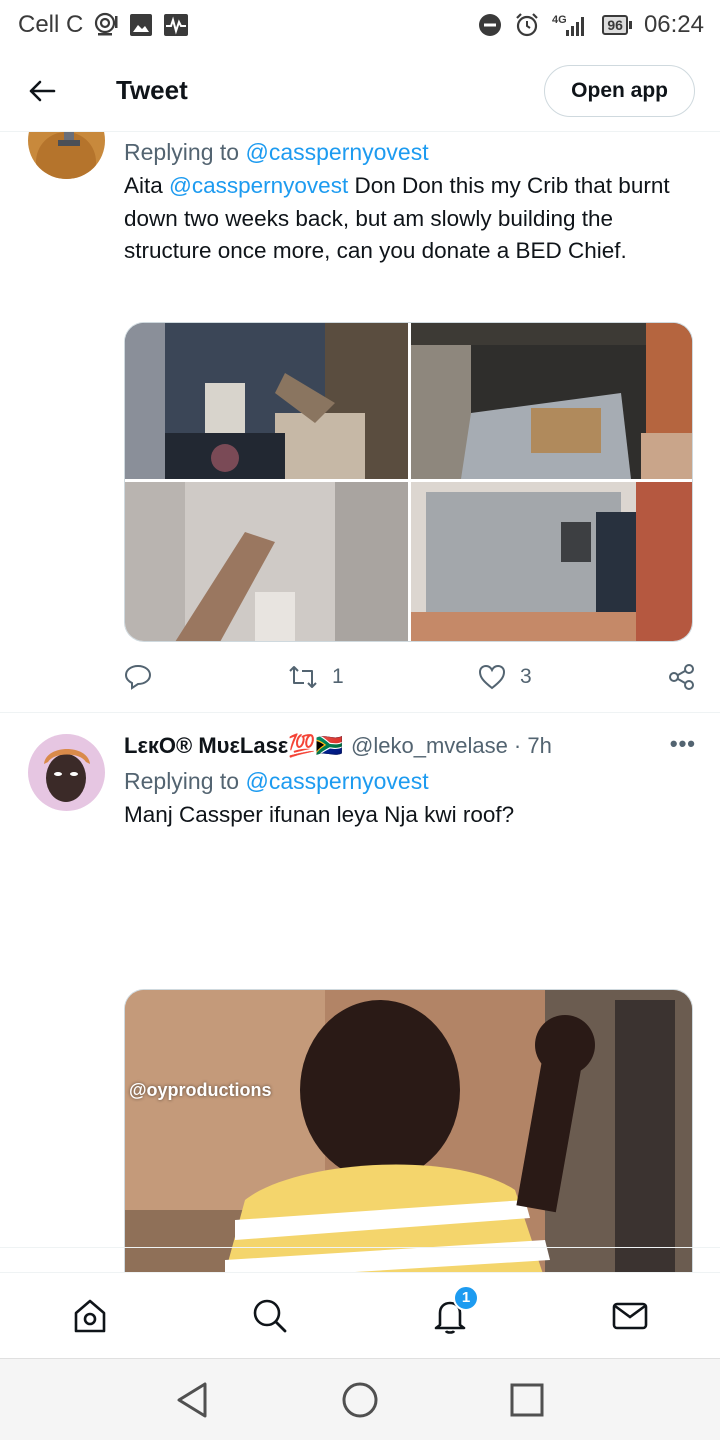  I want to click on battery-level: 96, so click(615, 25).